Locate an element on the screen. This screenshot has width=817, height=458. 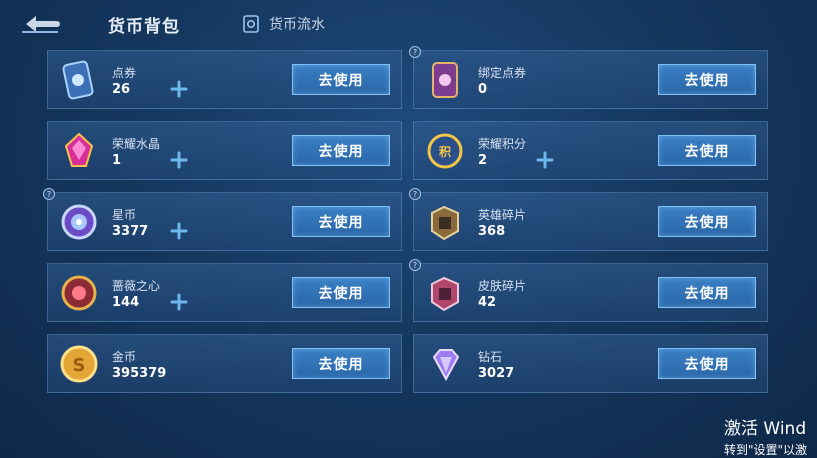
watermark-line-1: 激活 Wind is located at coordinates (765, 429).